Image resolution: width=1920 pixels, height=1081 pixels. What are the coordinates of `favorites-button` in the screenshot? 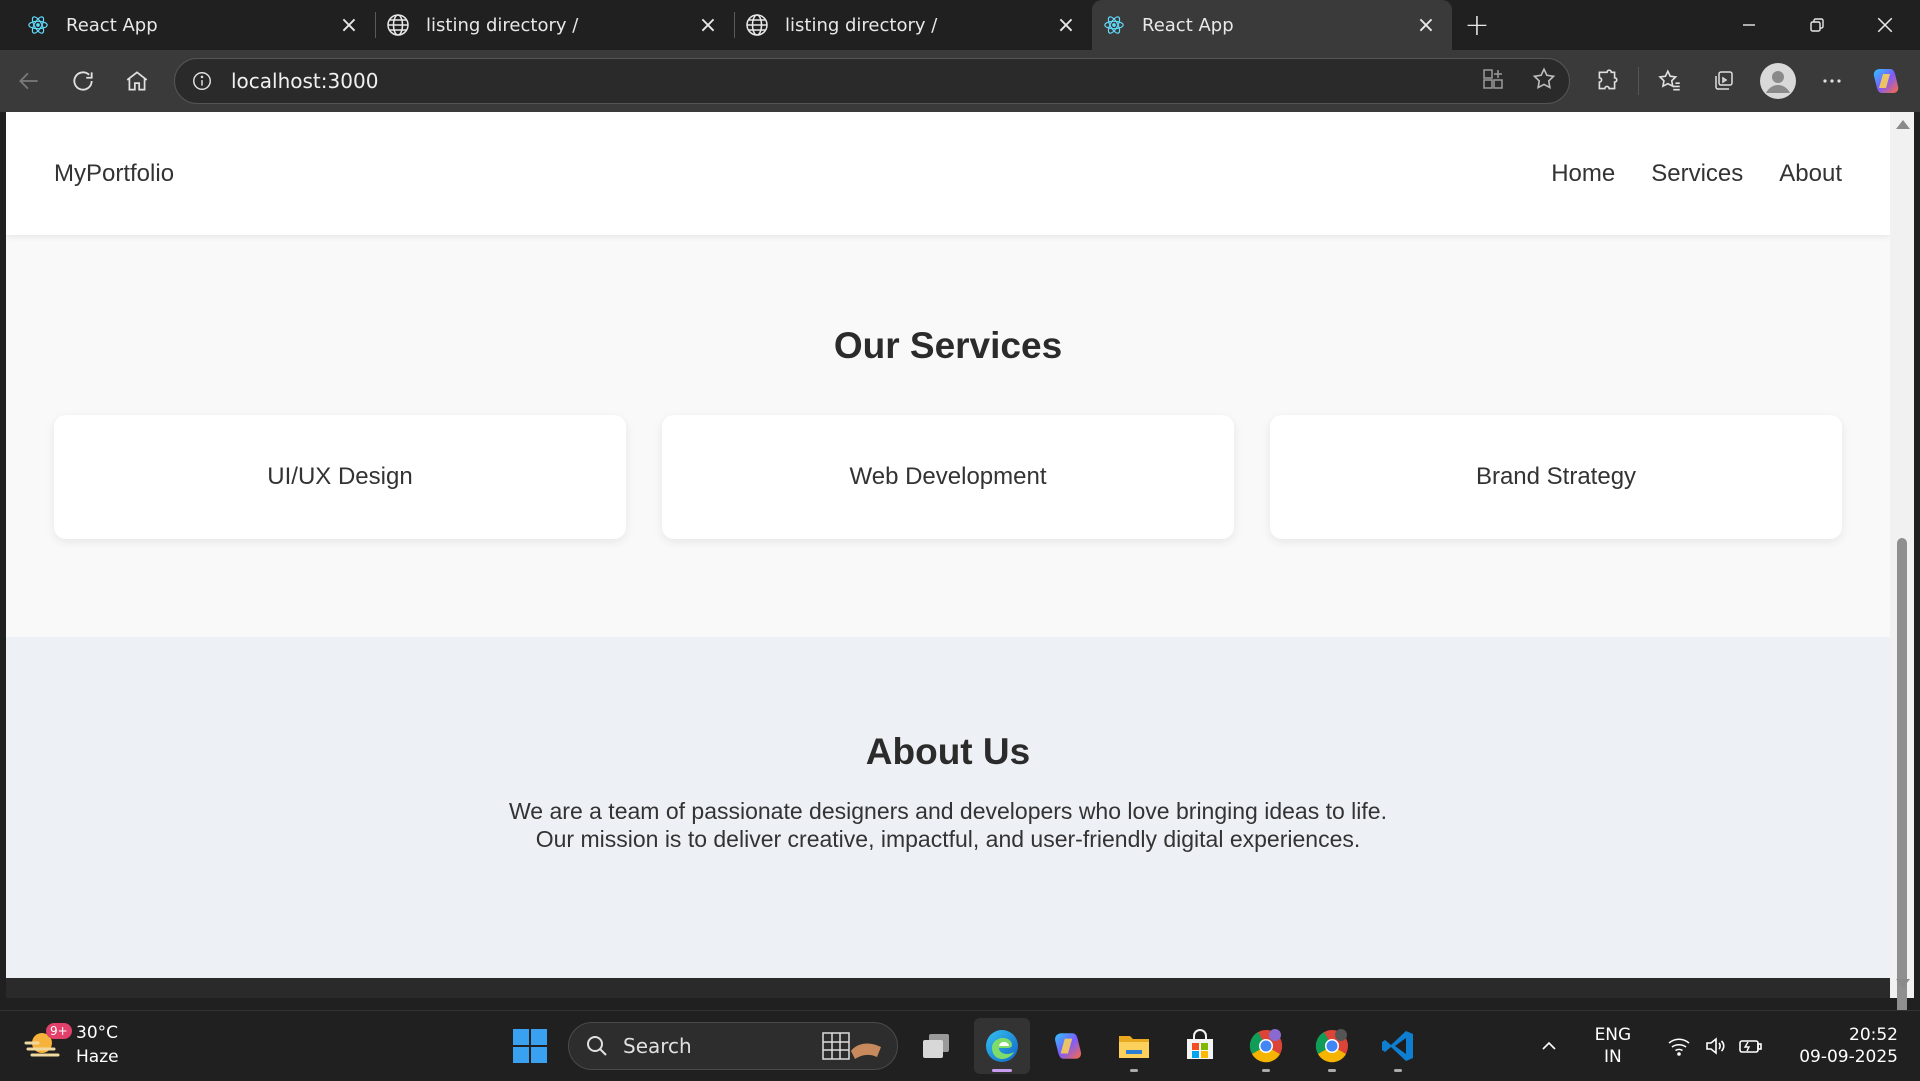 It's located at (1670, 81).